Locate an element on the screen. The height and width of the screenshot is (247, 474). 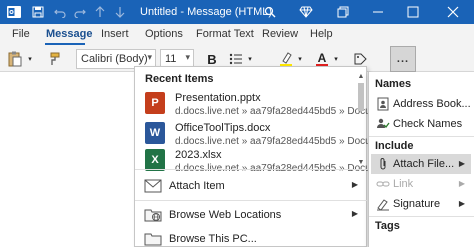
title-bar: Untitled - Message (HTML) is located at coordinates (237, 12).